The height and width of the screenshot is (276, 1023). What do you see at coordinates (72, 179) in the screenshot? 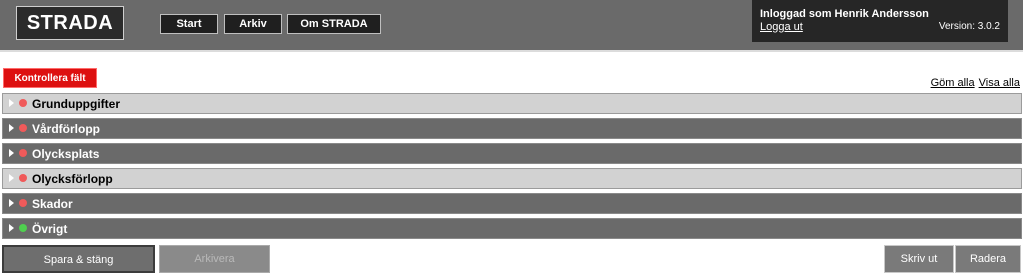
I see `section-label: Olycksförlopp` at bounding box center [72, 179].